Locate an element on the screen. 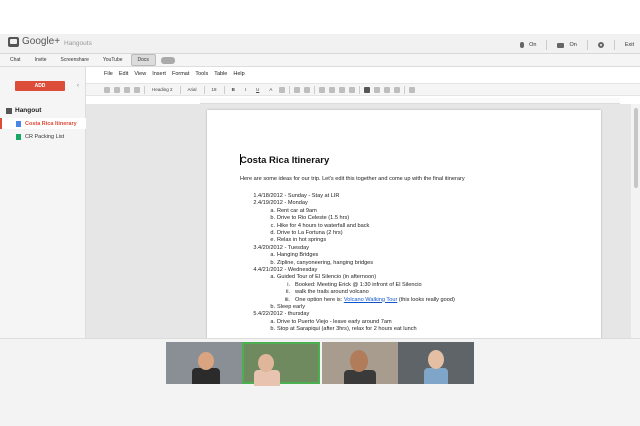  tab-docs: Docs is located at coordinates (143, 60).